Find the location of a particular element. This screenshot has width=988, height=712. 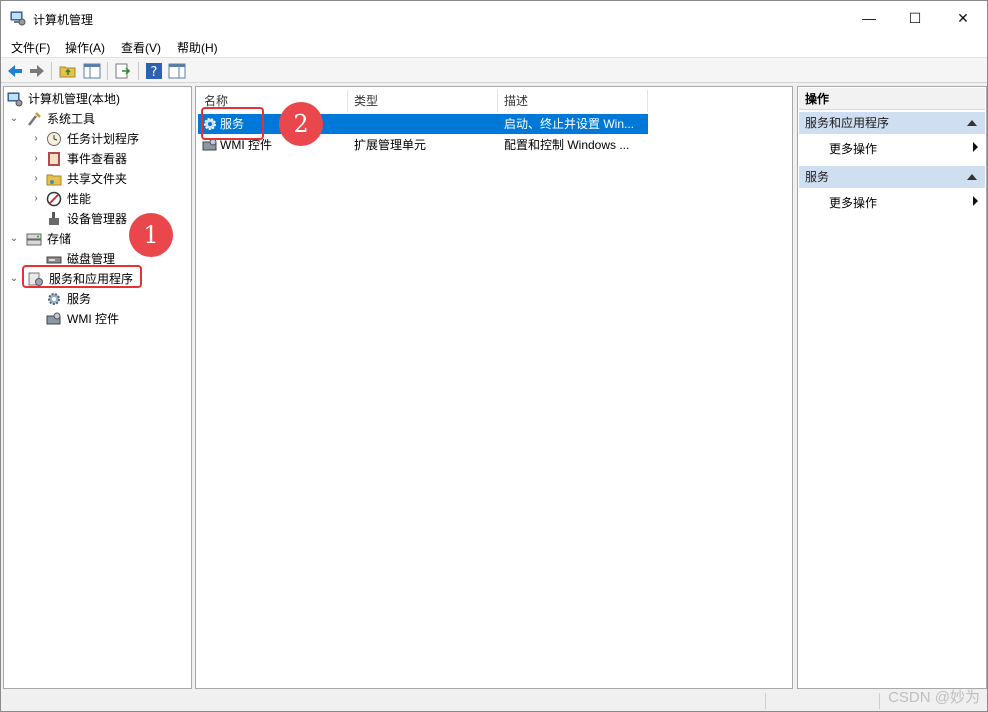

tree-item-event-viewer: › 事件查看器 is located at coordinates (97, 159).